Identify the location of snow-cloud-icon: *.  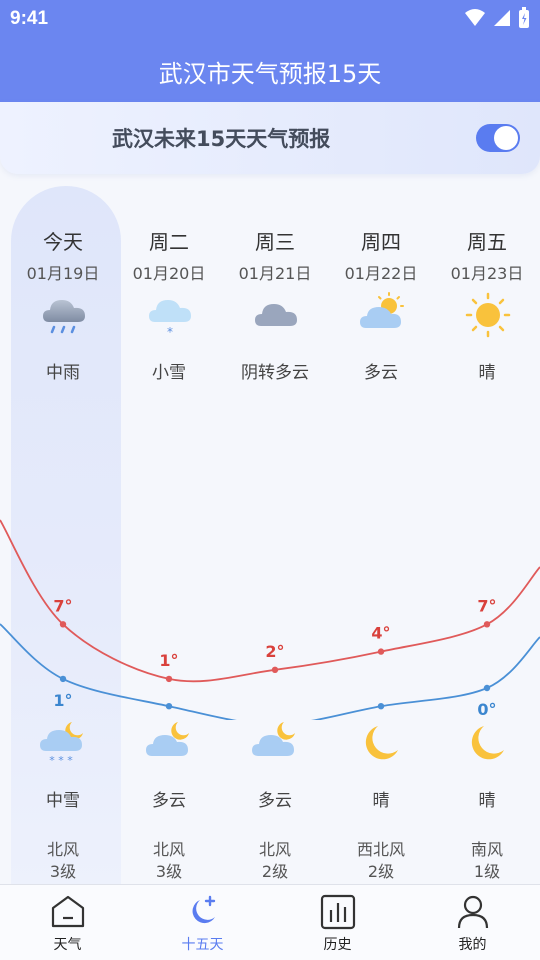
(170, 319).